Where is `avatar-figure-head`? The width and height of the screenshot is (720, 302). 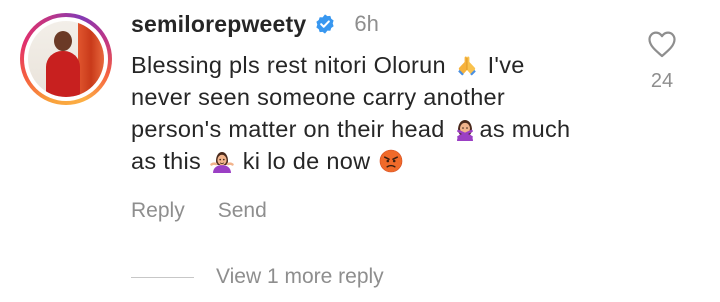 avatar-figure-head is located at coordinates (63, 41).